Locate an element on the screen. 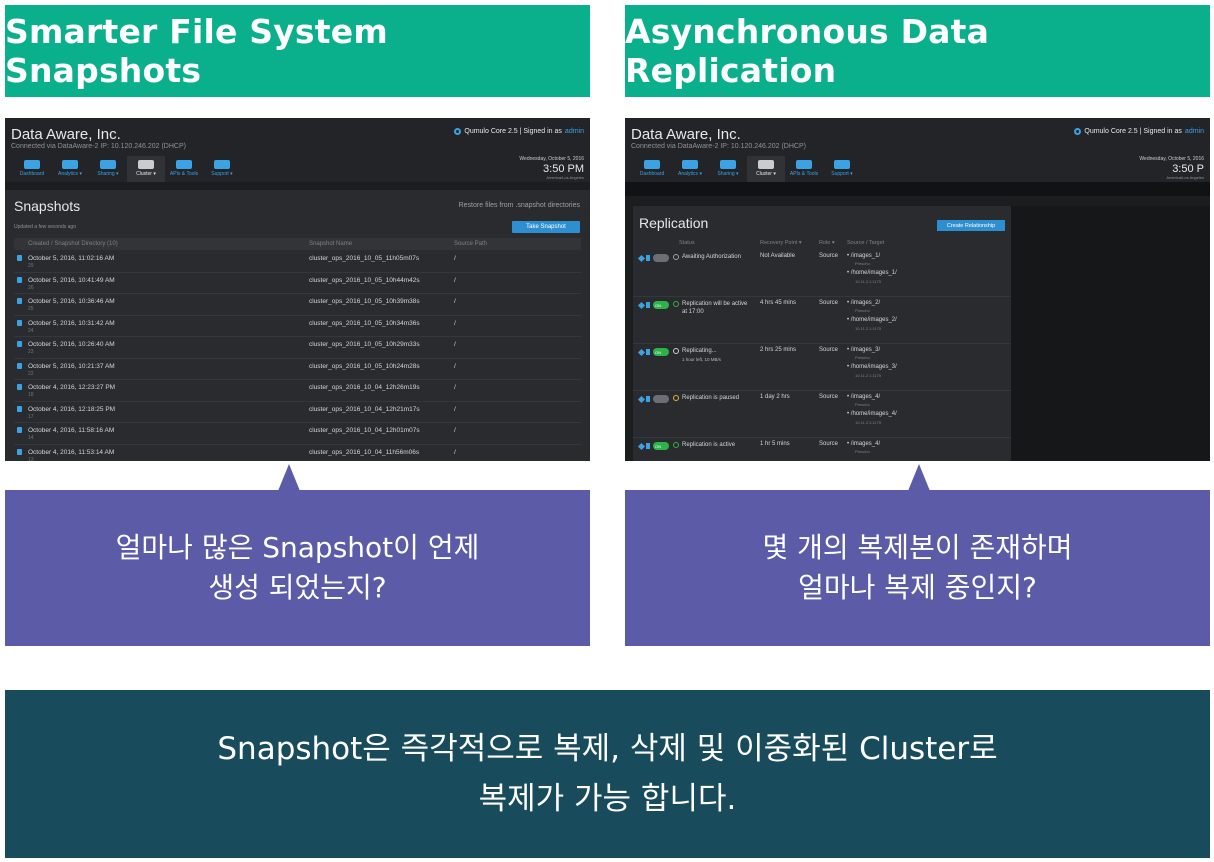 This screenshot has height=862, width=1214. source-path: • /images_2/ is located at coordinates (864, 303).